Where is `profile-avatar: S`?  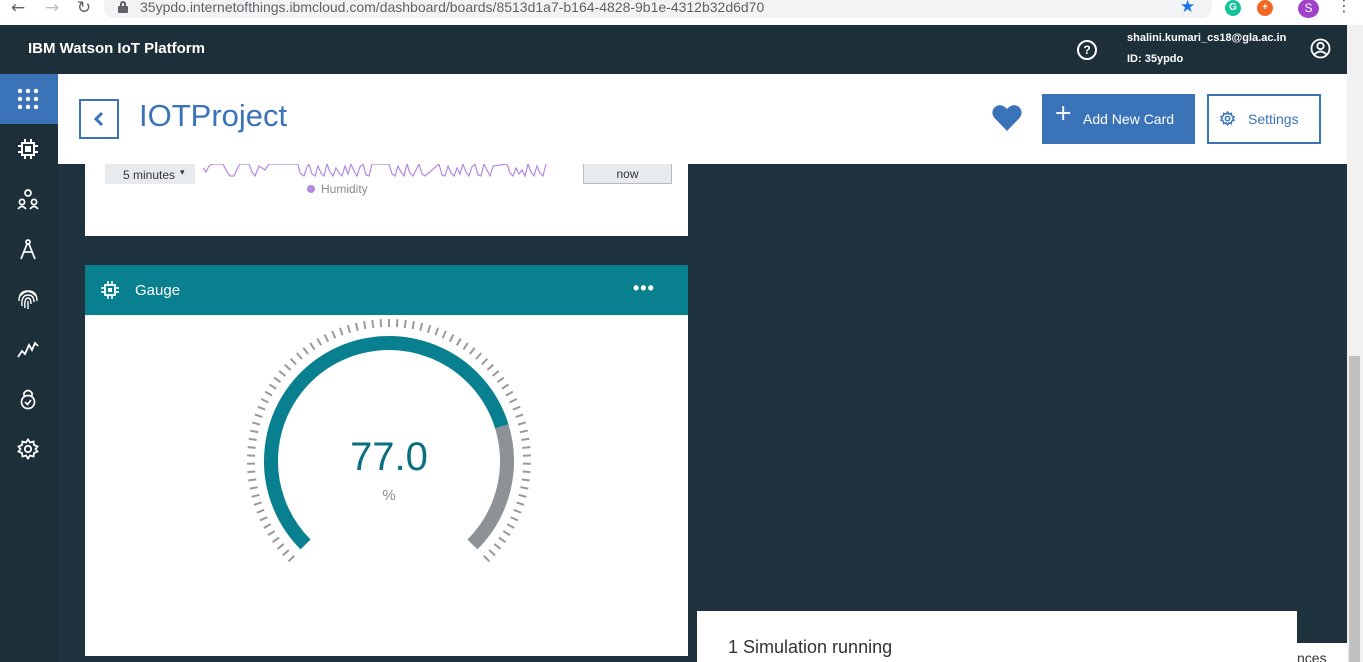 profile-avatar: S is located at coordinates (1308, 9).